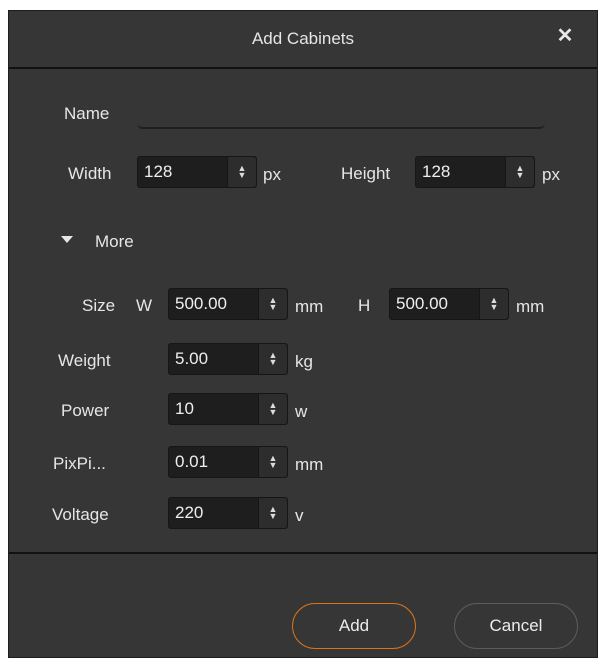  Describe the element at coordinates (422, 303) in the screenshot. I see `size-h-value: 500.00` at that location.